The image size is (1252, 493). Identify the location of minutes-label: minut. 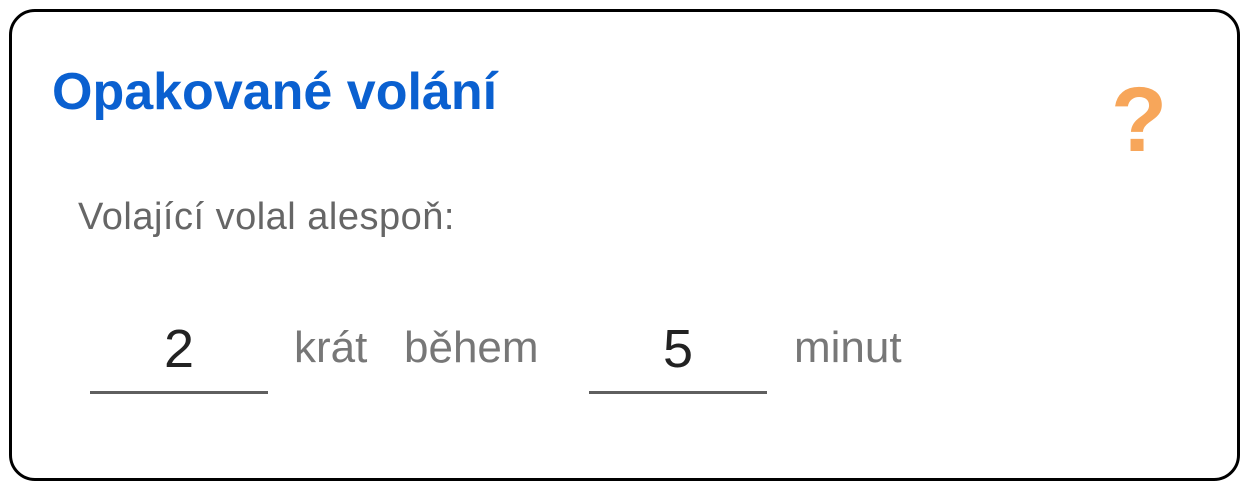
(848, 347).